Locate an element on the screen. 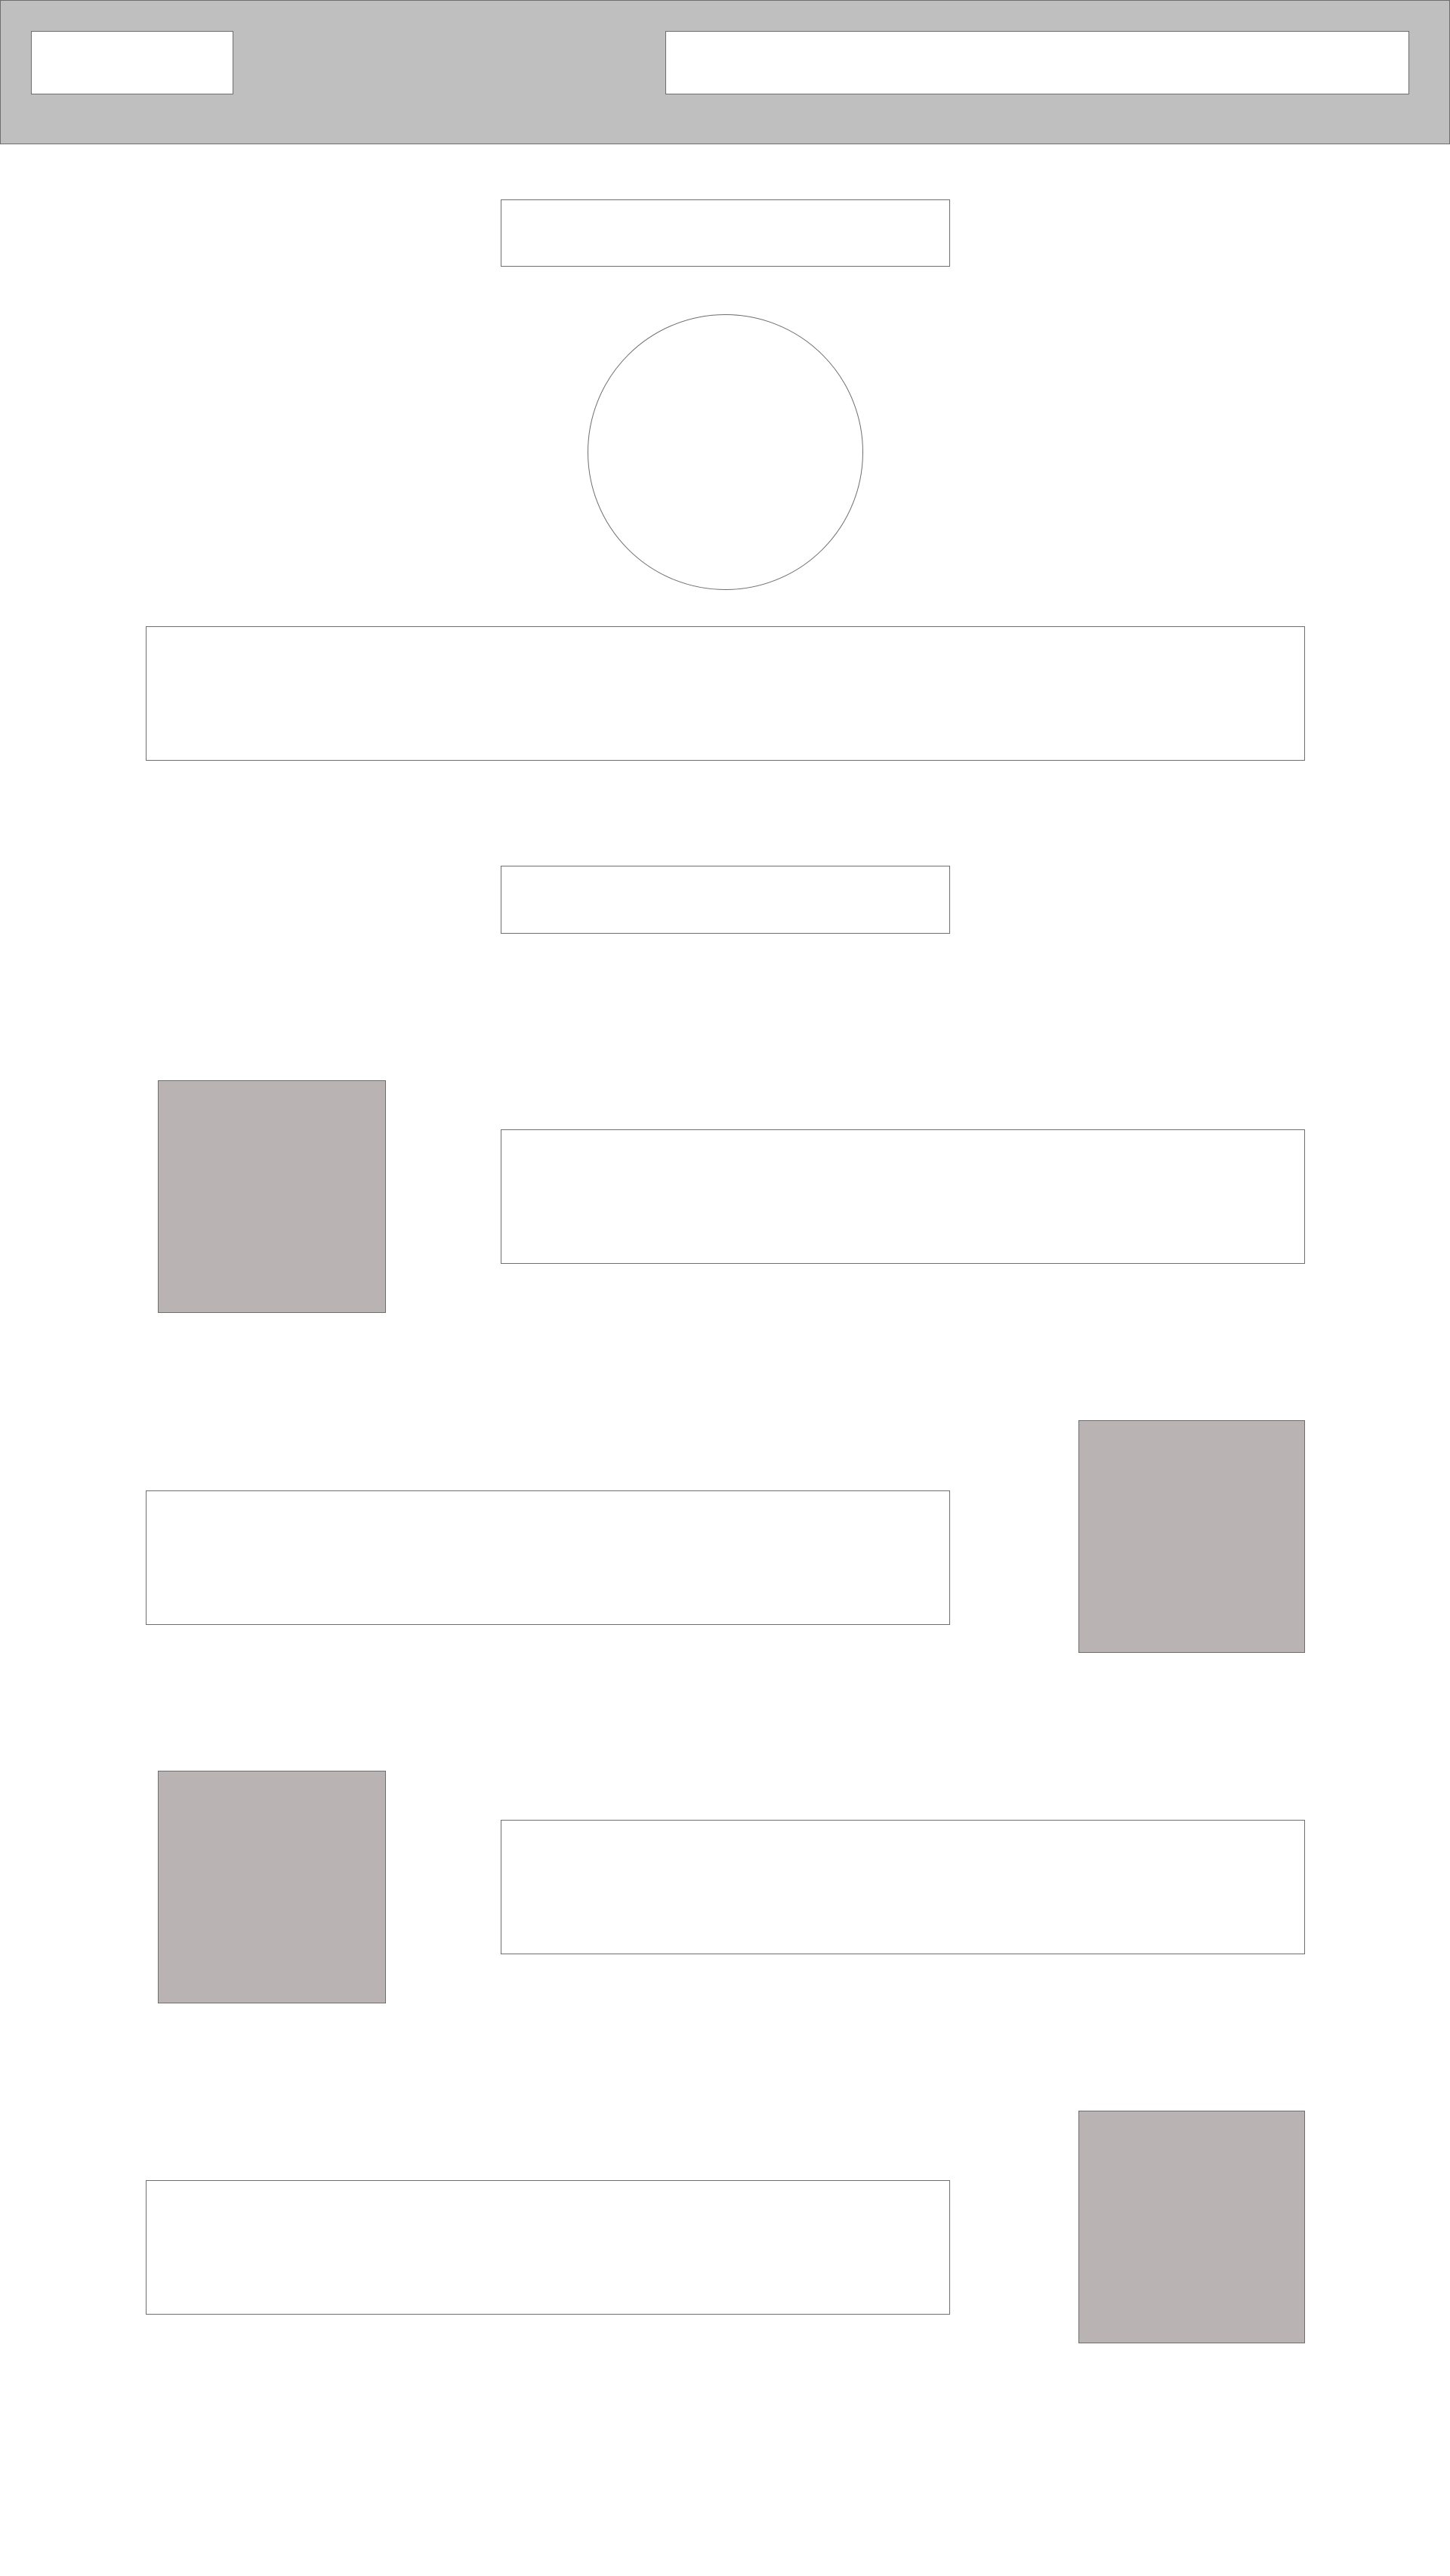 Image resolution: width=1450 pixels, height=2576 pixels. hero-title-placeholder is located at coordinates (726, 233).